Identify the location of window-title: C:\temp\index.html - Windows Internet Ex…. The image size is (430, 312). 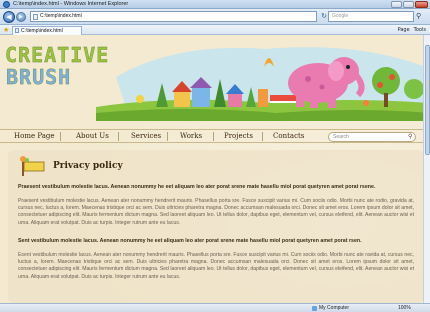
(71, 4).